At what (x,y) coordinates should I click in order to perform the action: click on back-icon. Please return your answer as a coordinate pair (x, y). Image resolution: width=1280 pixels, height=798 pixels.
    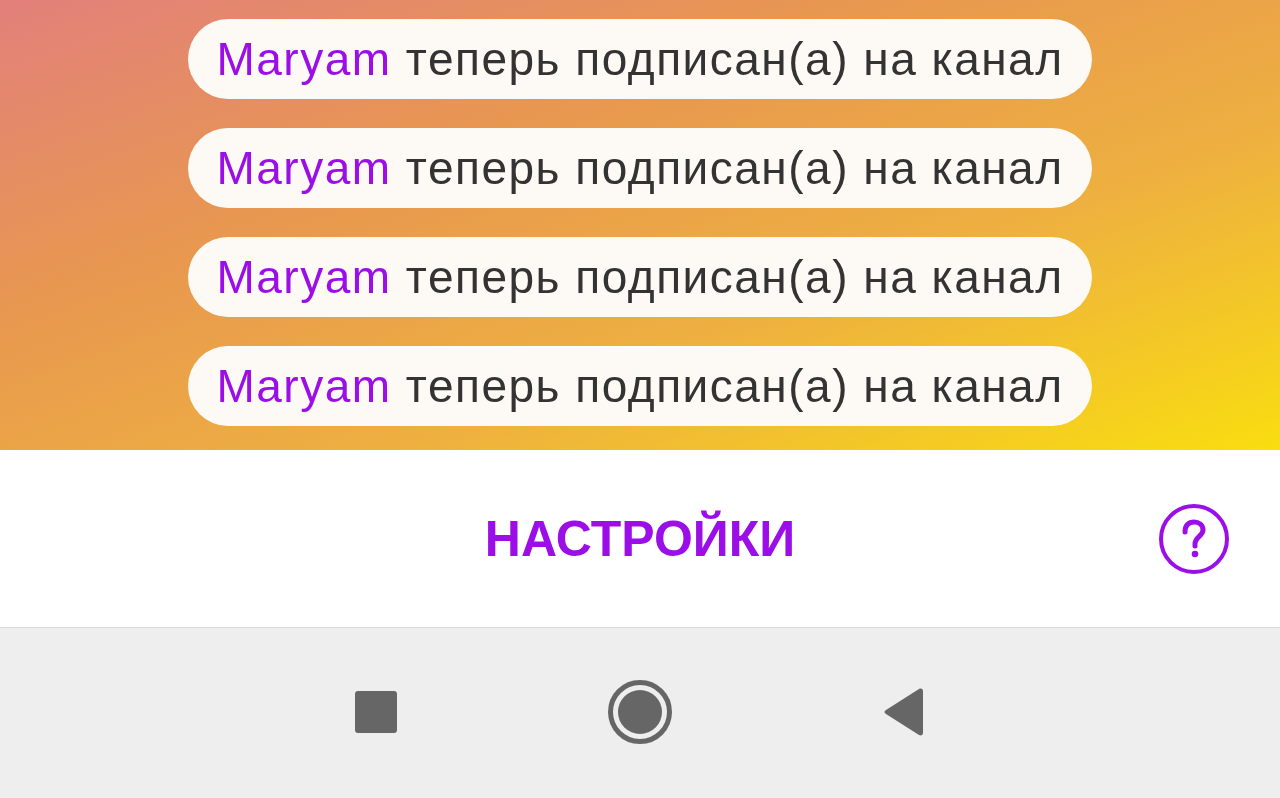
    Looking at the image, I should click on (904, 712).